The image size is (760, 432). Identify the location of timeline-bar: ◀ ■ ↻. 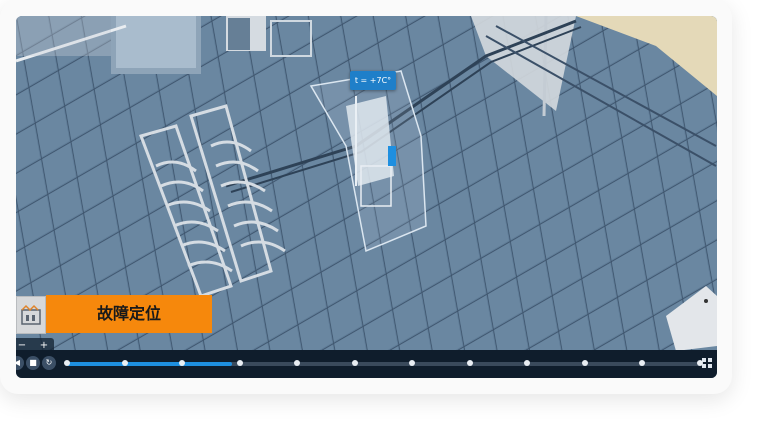
(366, 364).